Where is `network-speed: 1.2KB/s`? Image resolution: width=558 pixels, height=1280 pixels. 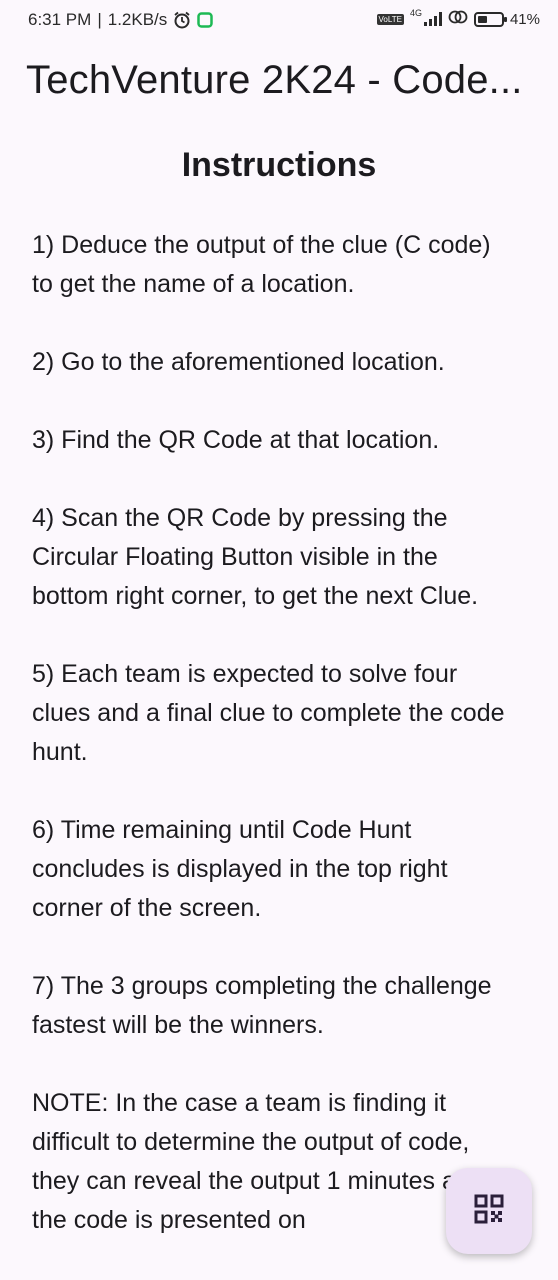 network-speed: 1.2KB/s is located at coordinates (137, 19).